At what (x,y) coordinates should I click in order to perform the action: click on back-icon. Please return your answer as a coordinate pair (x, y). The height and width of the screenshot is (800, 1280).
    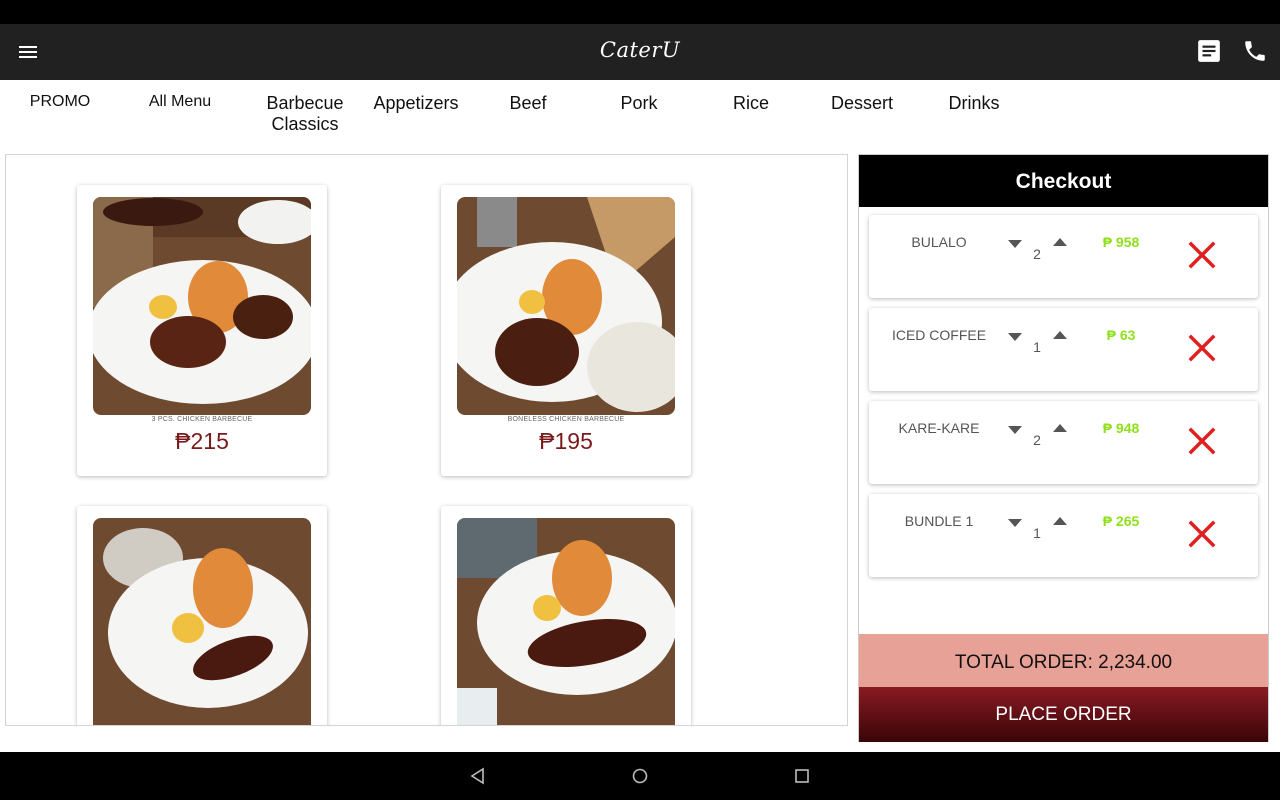
    Looking at the image, I should click on (478, 776).